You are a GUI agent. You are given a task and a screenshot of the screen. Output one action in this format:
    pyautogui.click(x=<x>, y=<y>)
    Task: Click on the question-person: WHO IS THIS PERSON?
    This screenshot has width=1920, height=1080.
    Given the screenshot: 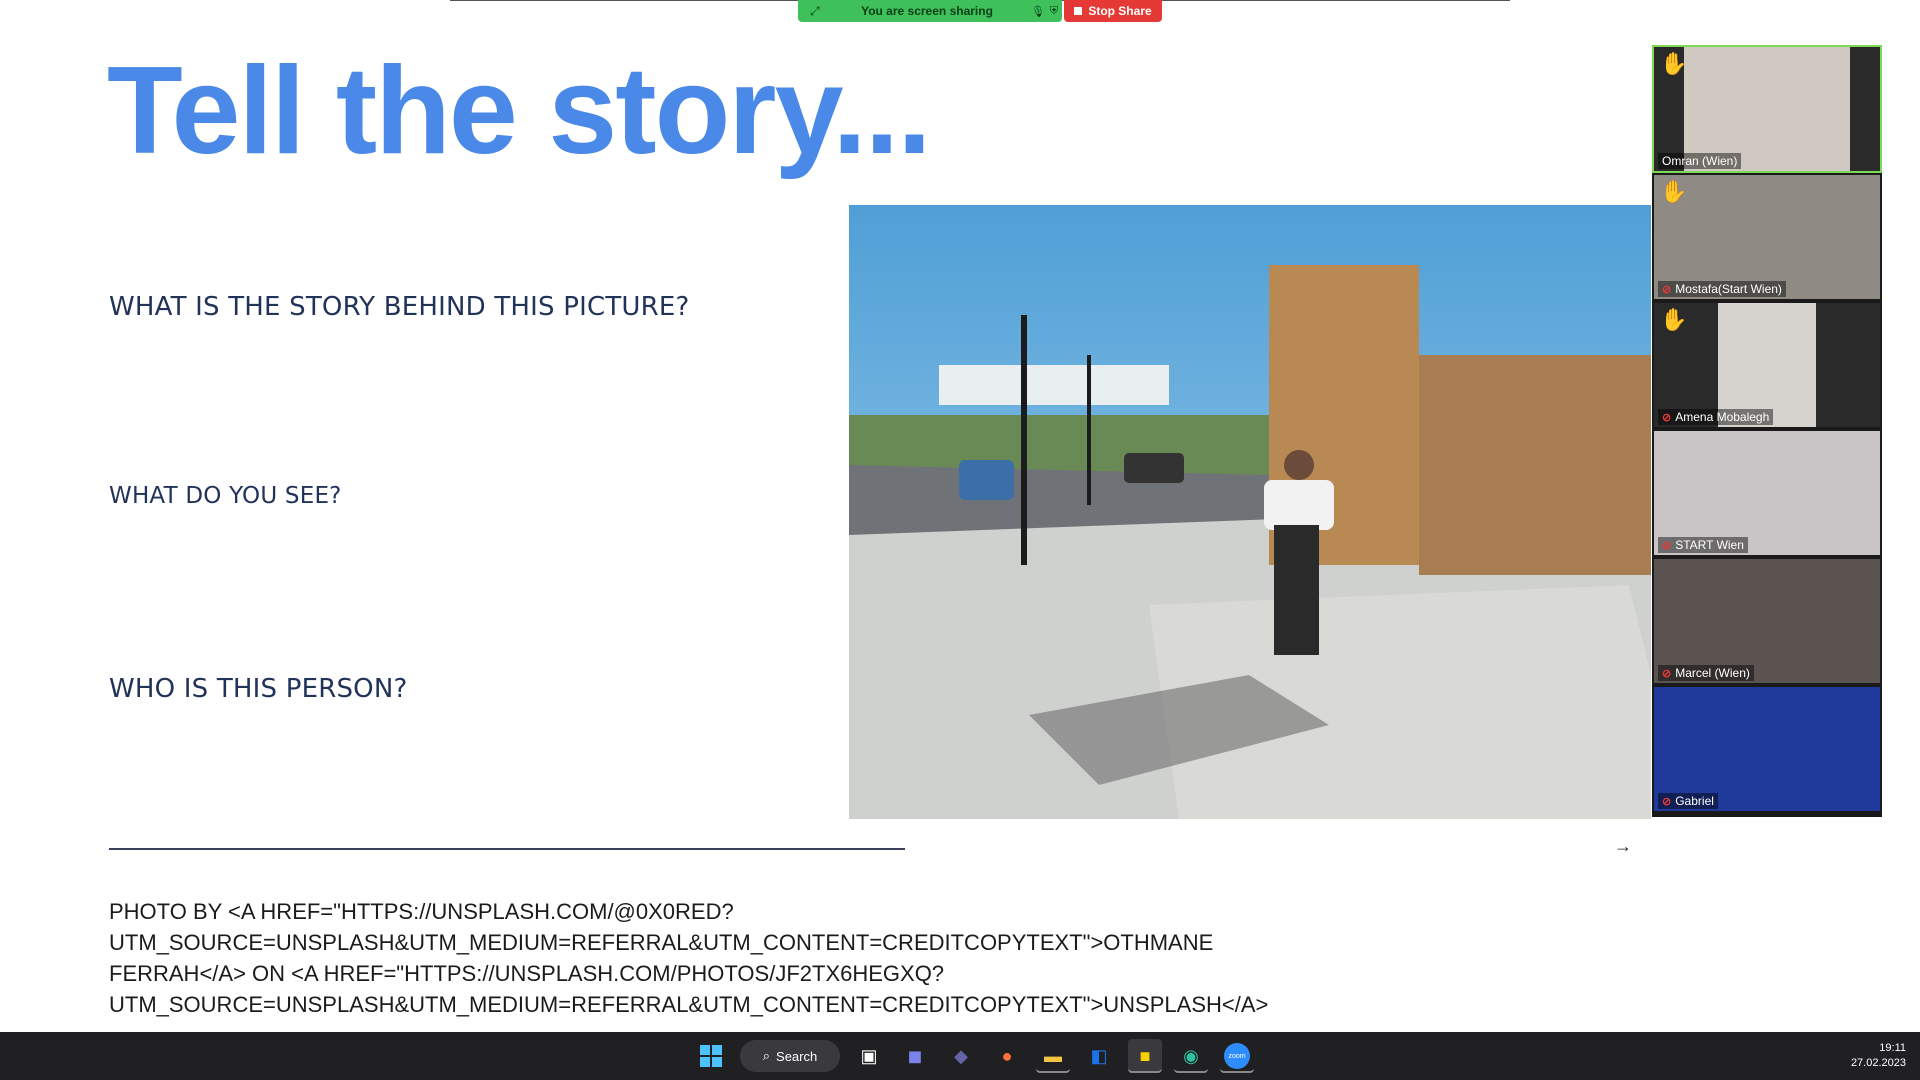 What is the action you would take?
    pyautogui.click(x=258, y=689)
    